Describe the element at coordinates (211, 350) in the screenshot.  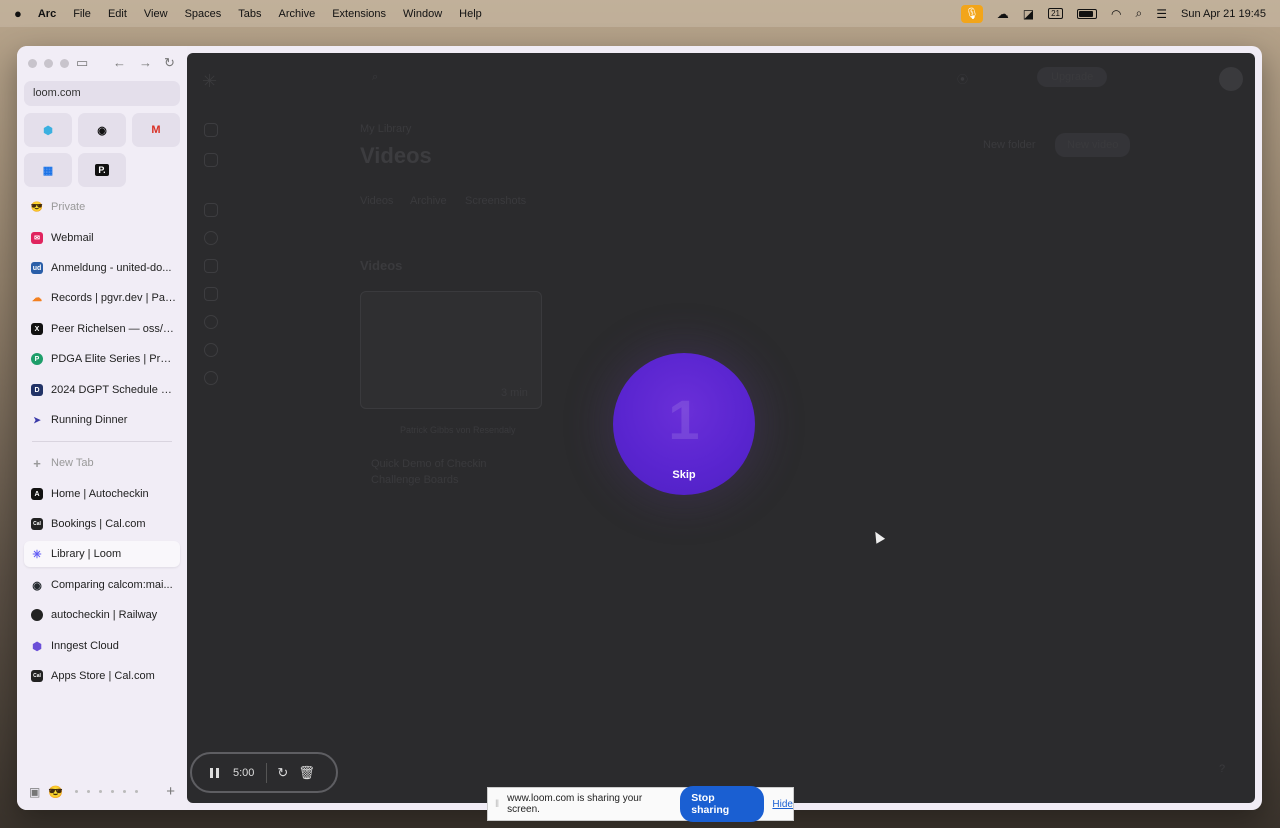
I see `globe-icon` at that location.